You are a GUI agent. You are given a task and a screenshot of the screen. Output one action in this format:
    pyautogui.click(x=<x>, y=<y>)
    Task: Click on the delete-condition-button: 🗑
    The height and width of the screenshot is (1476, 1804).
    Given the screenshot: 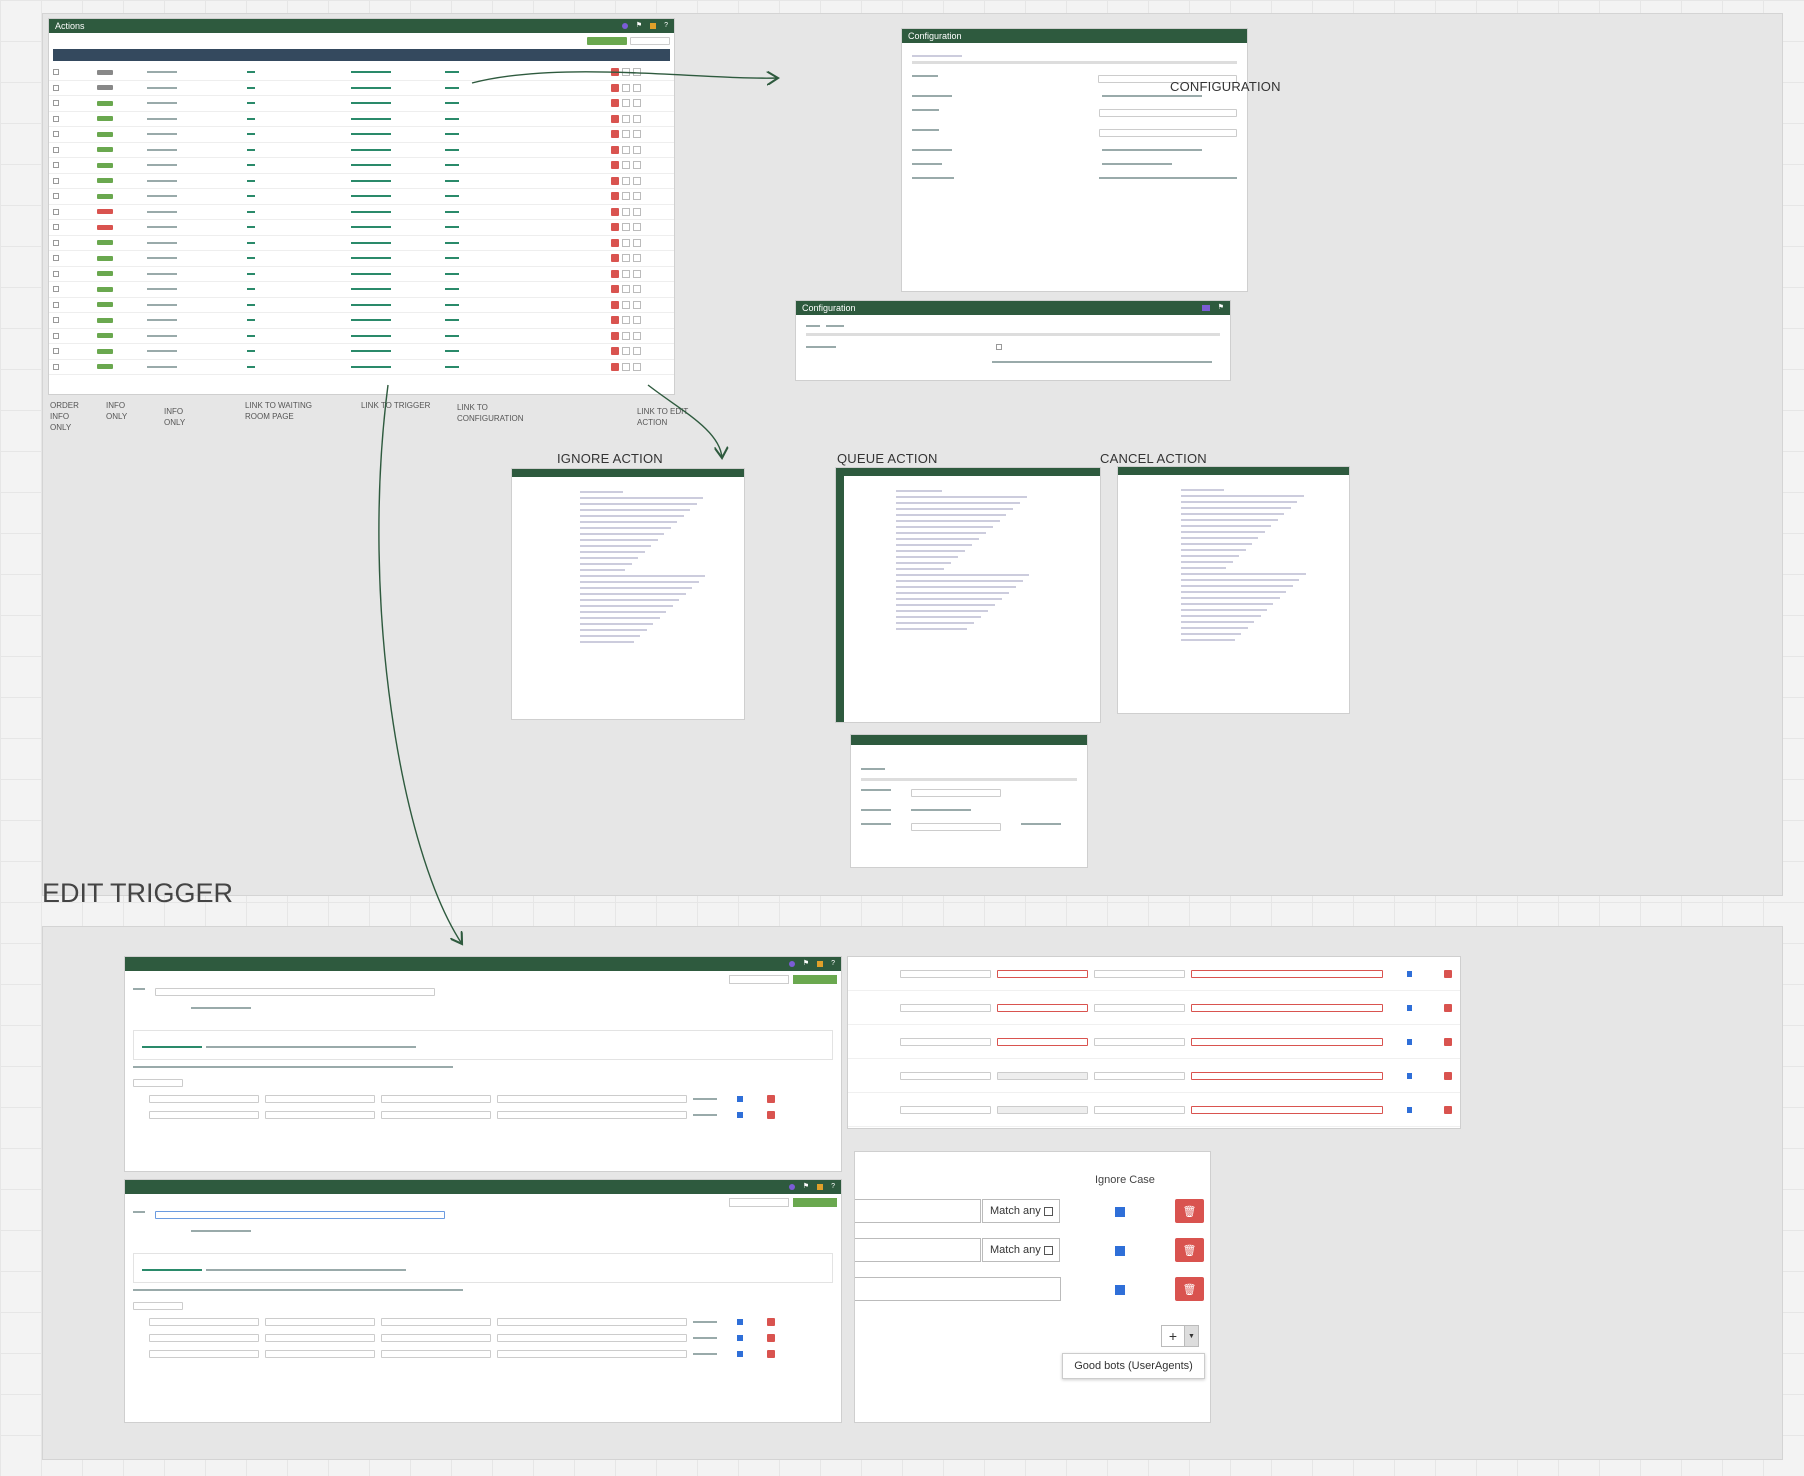 What is the action you would take?
    pyautogui.click(x=1189, y=1250)
    